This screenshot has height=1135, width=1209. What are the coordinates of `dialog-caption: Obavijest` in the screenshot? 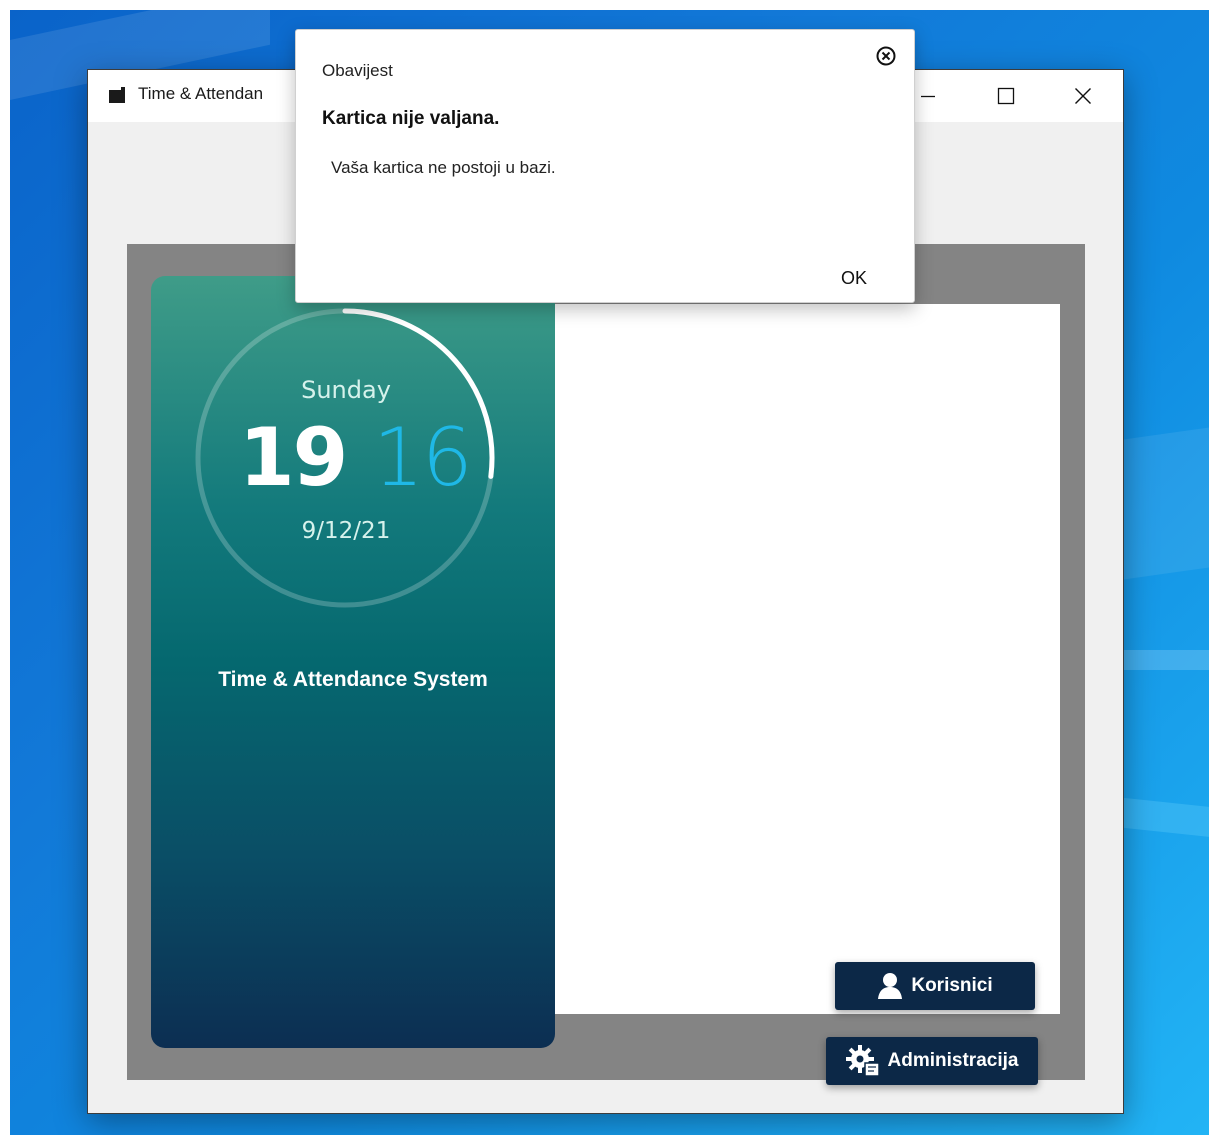 It's located at (357, 70).